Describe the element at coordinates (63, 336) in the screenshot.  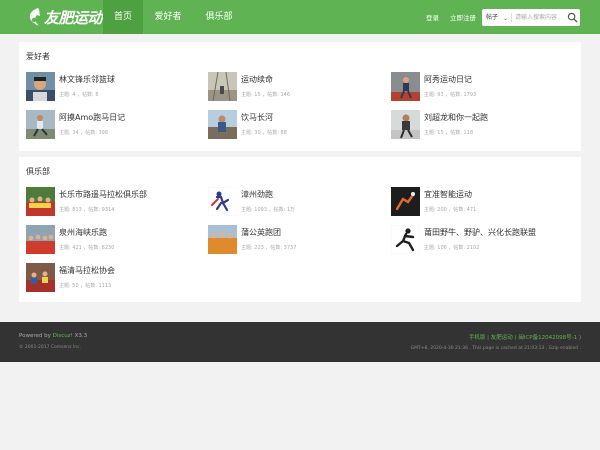
I see `discuz-link: Discuz!` at that location.